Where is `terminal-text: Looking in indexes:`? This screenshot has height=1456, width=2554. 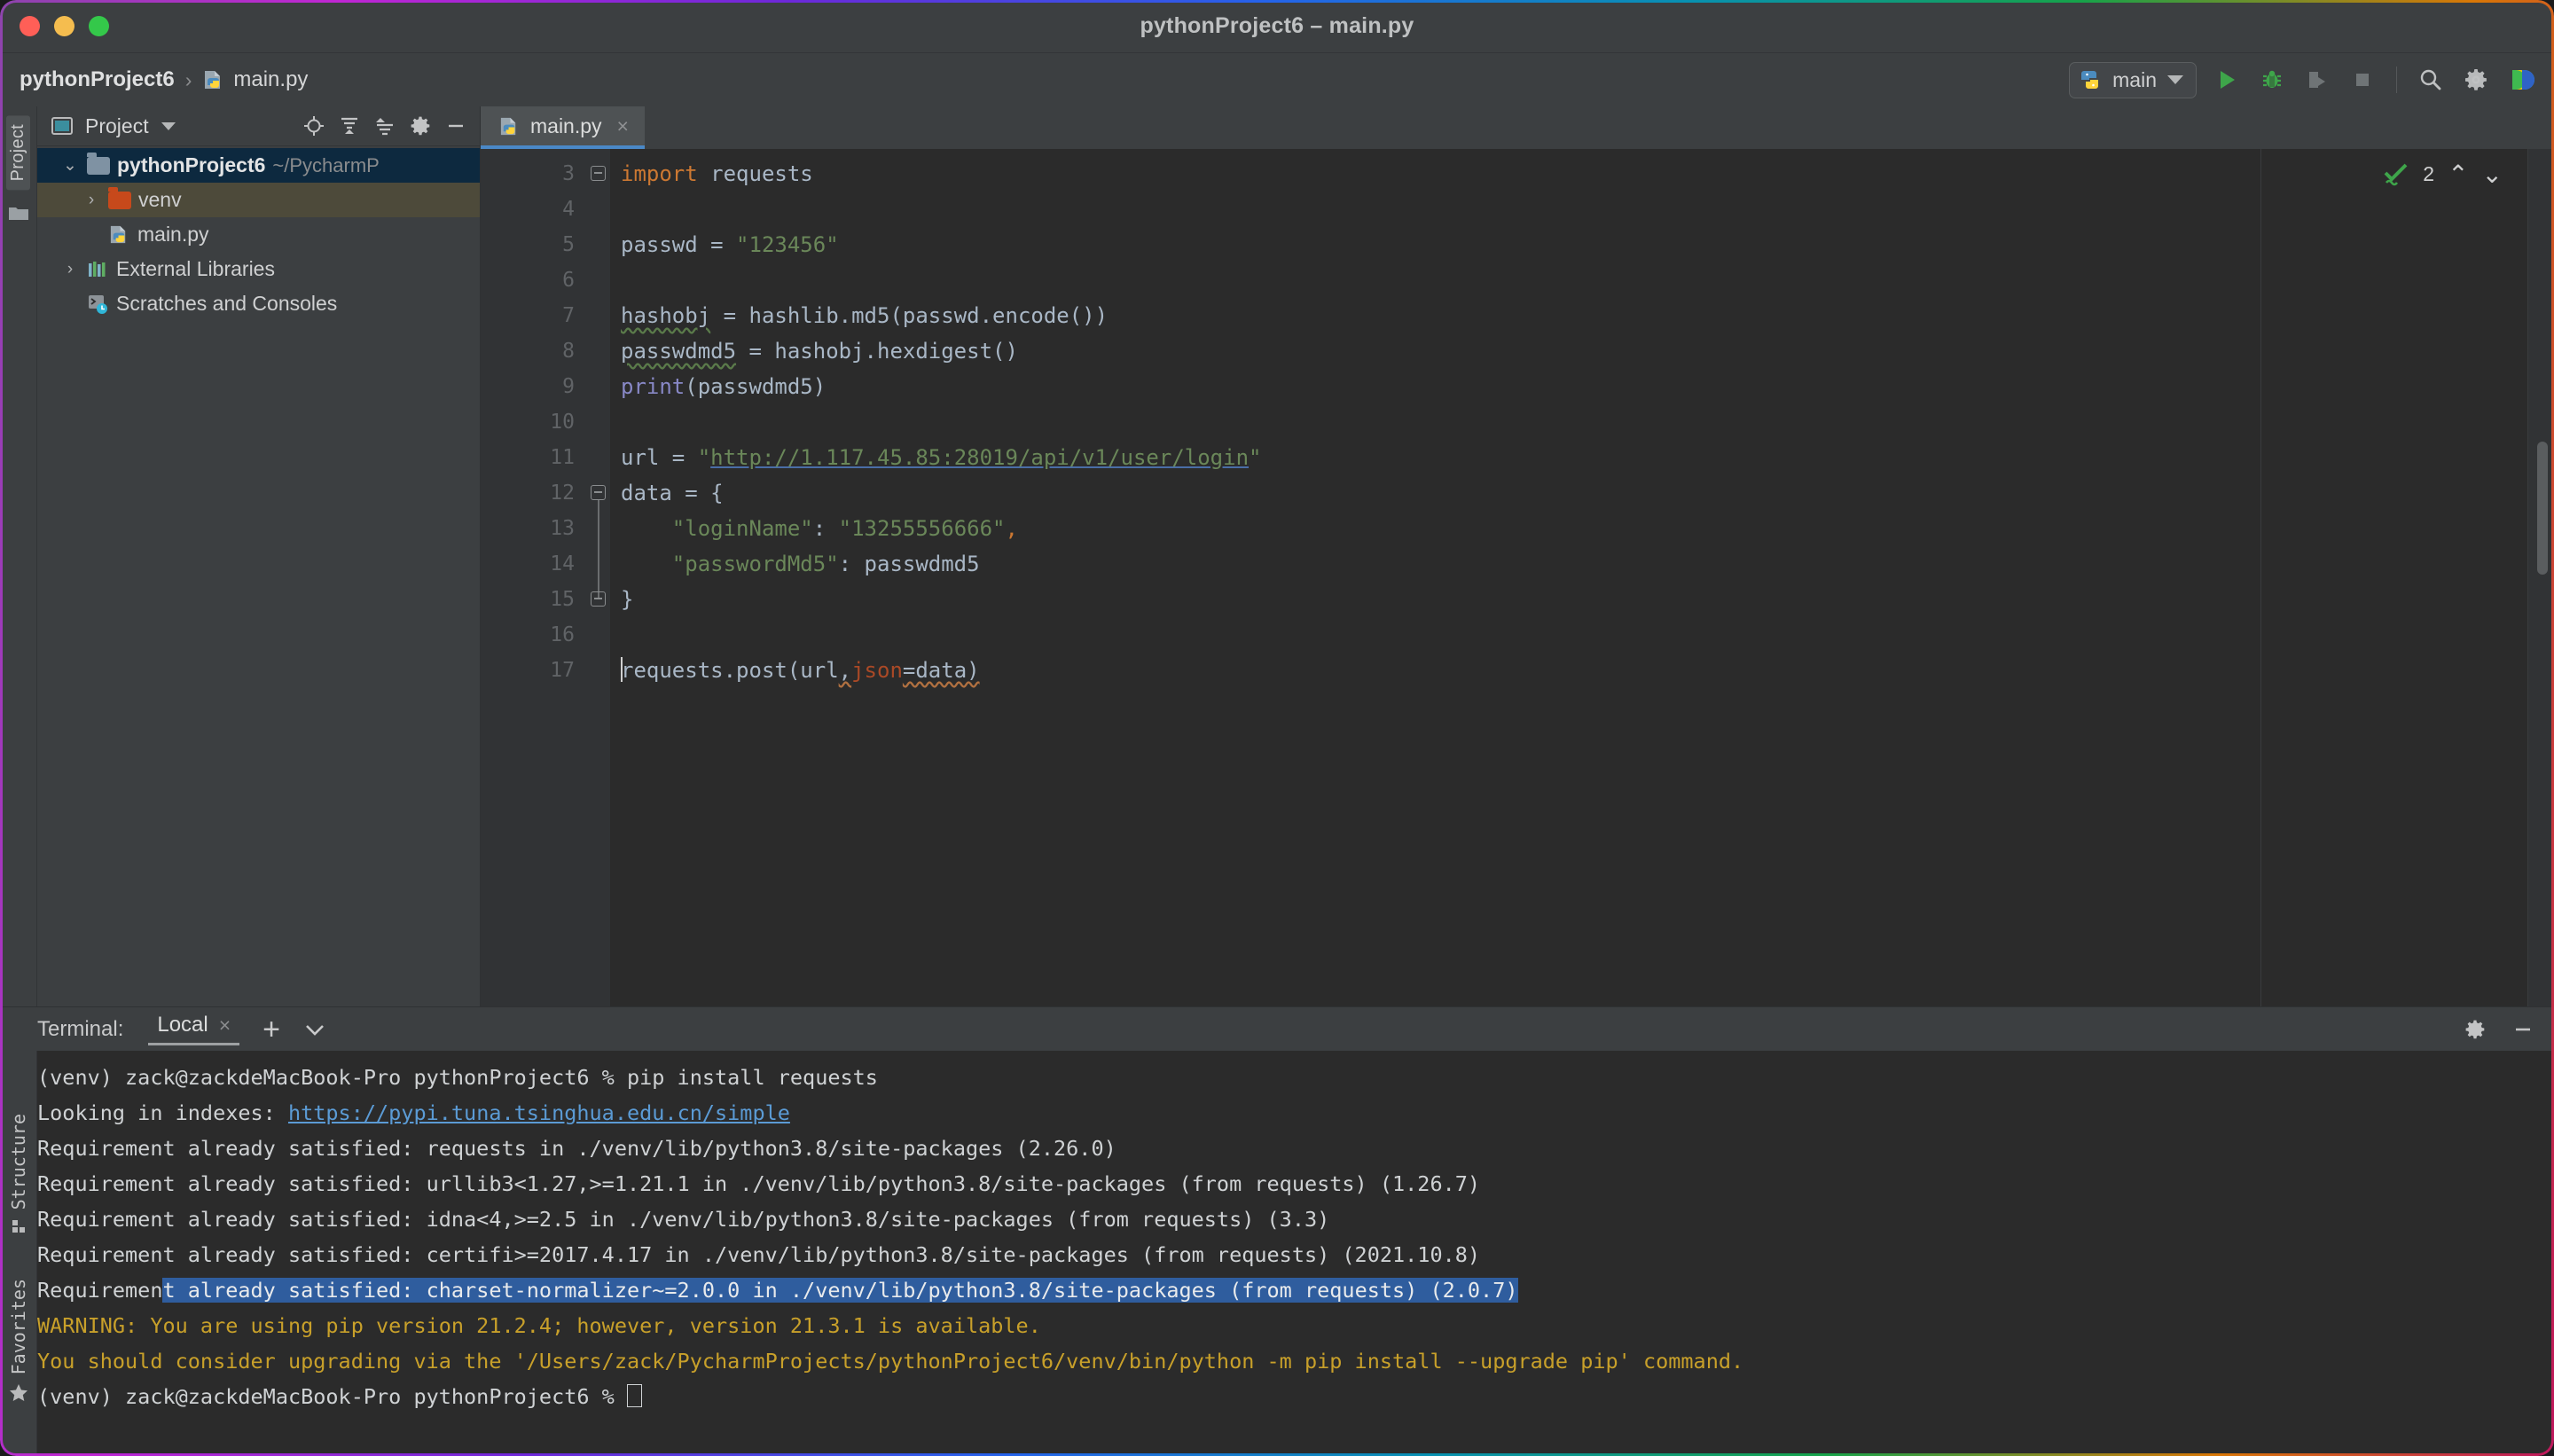 terminal-text: Looking in indexes: is located at coordinates (162, 1112).